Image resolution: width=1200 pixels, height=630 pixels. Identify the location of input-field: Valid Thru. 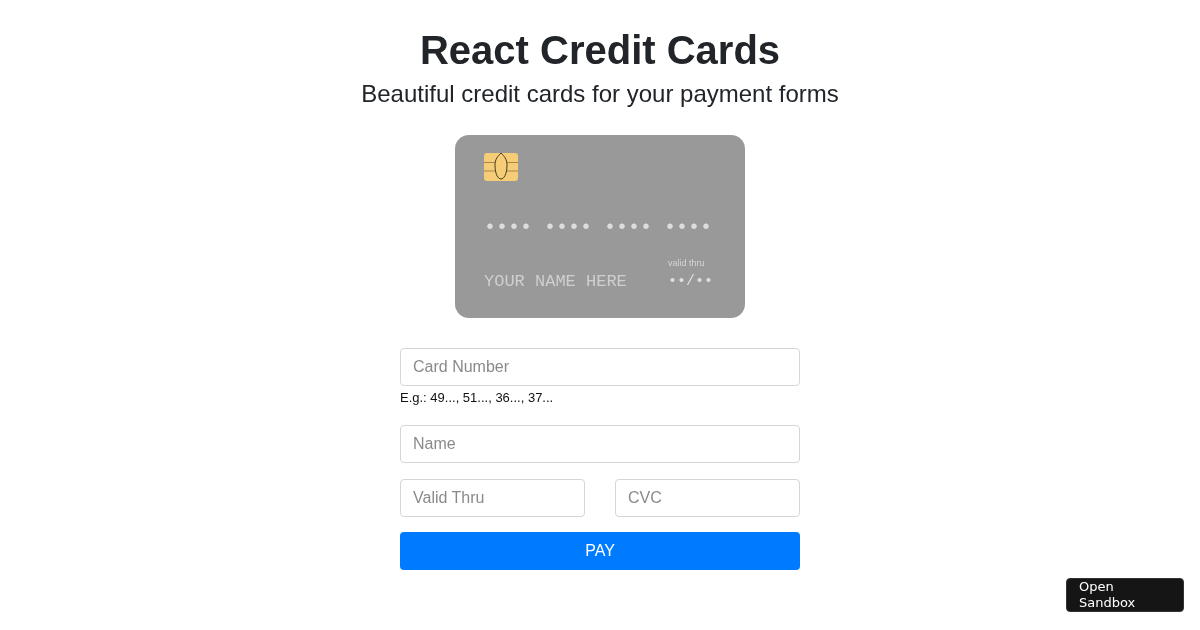
(492, 497).